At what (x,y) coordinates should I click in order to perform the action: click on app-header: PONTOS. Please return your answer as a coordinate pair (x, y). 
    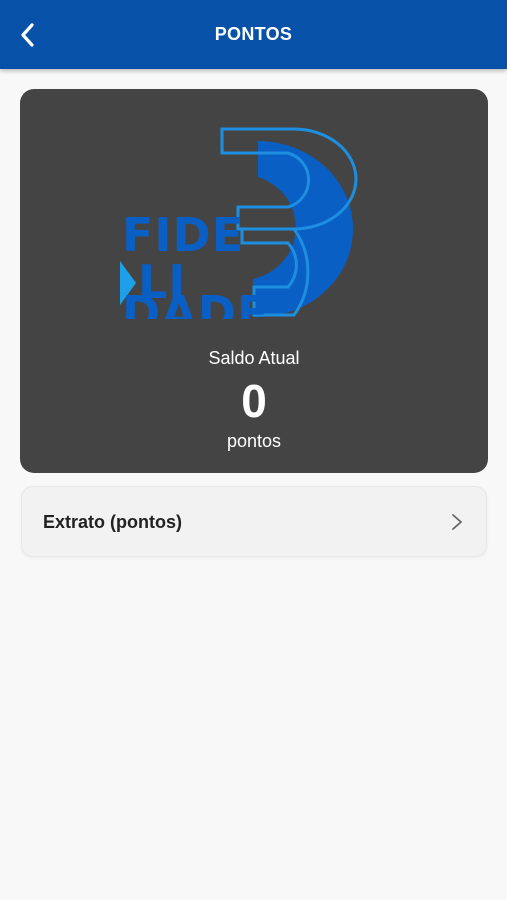
    Looking at the image, I should click on (253, 34).